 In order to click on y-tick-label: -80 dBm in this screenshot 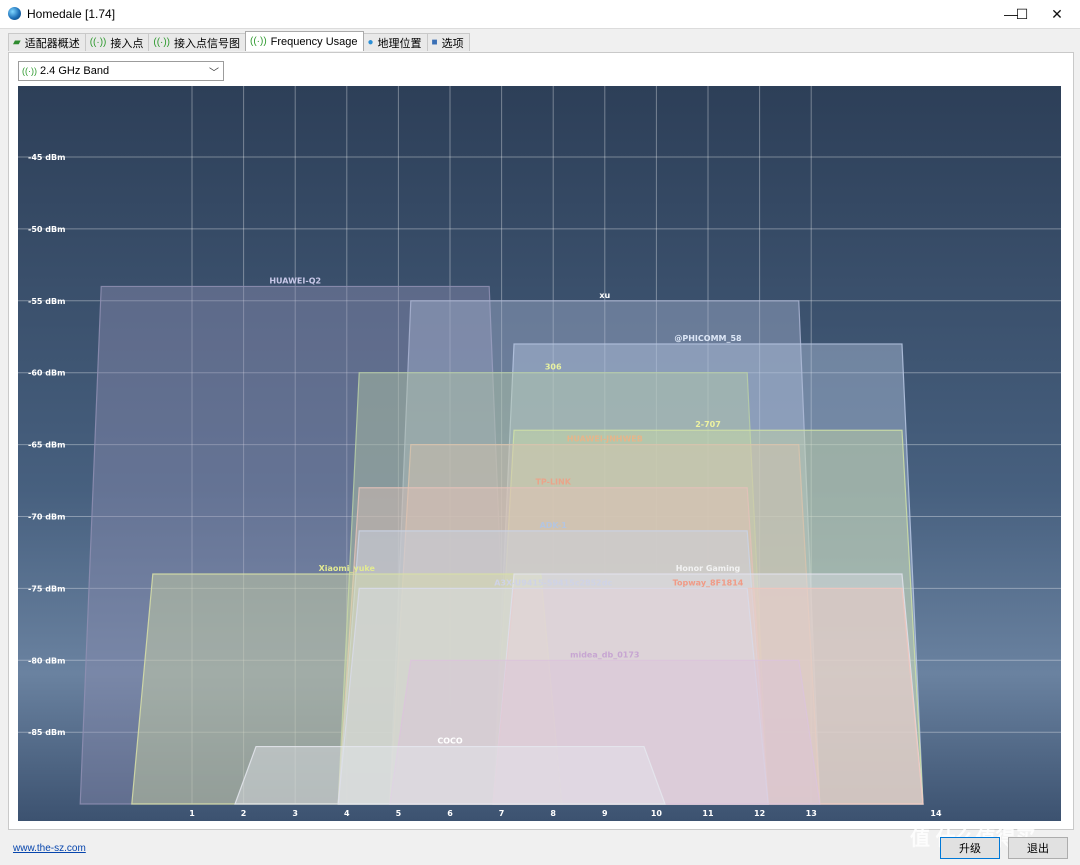, I will do `click(46, 660)`.